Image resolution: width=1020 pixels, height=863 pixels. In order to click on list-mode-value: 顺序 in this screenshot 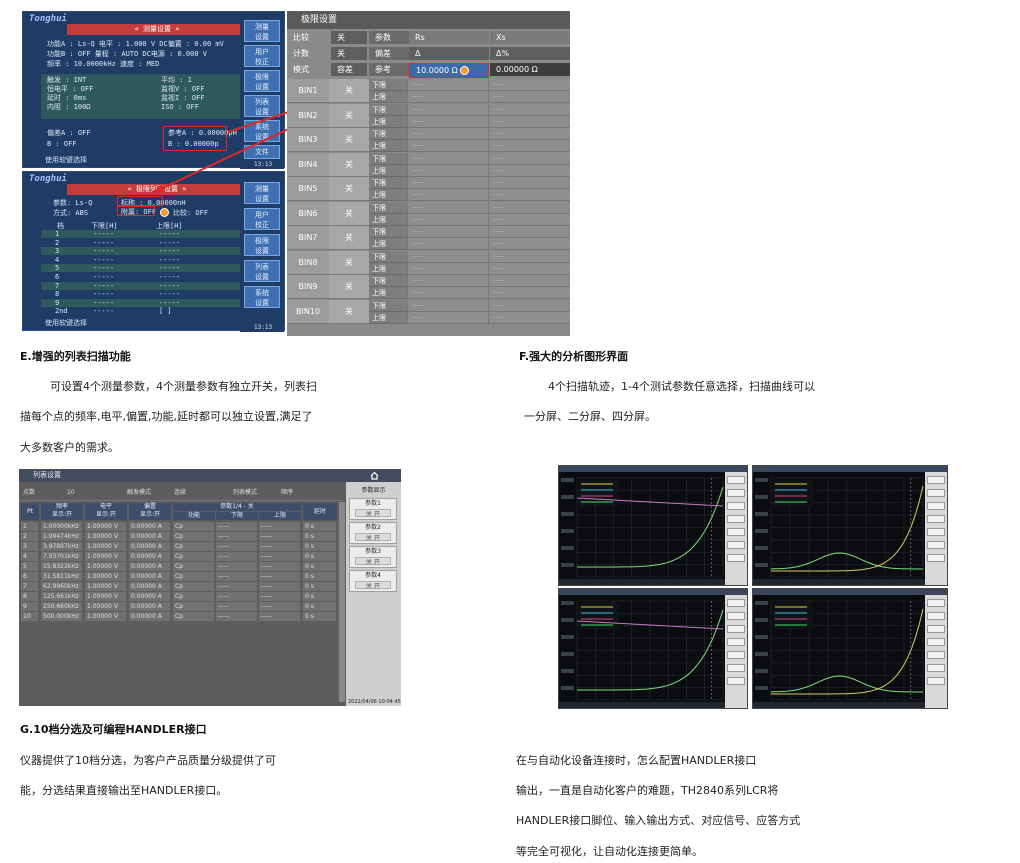, I will do `click(287, 492)`.